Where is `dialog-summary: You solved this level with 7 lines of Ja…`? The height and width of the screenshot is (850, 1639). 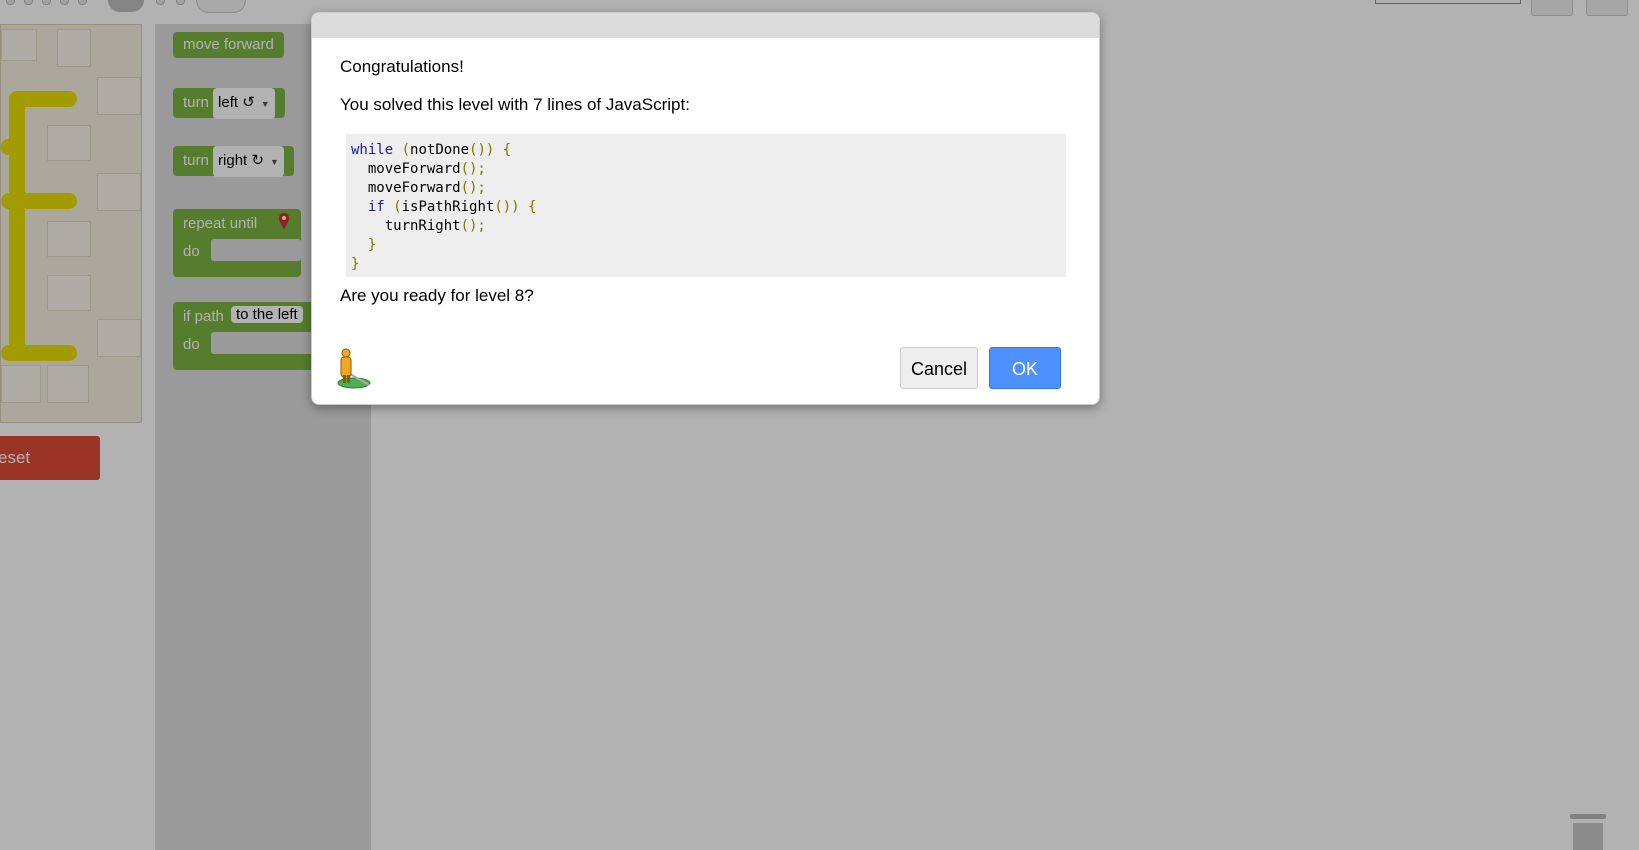 dialog-summary: You solved this level with 7 lines of Ja… is located at coordinates (515, 104).